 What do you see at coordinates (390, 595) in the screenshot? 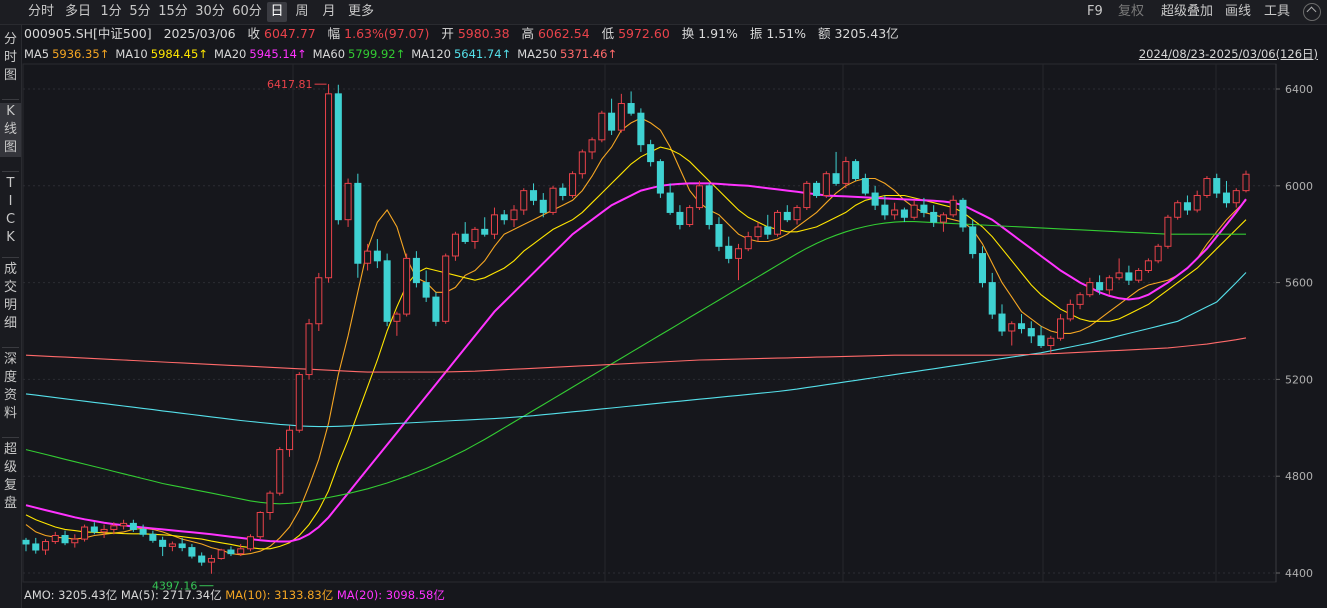
I see `amo-ma20: MA(20): 3098.58亿` at bounding box center [390, 595].